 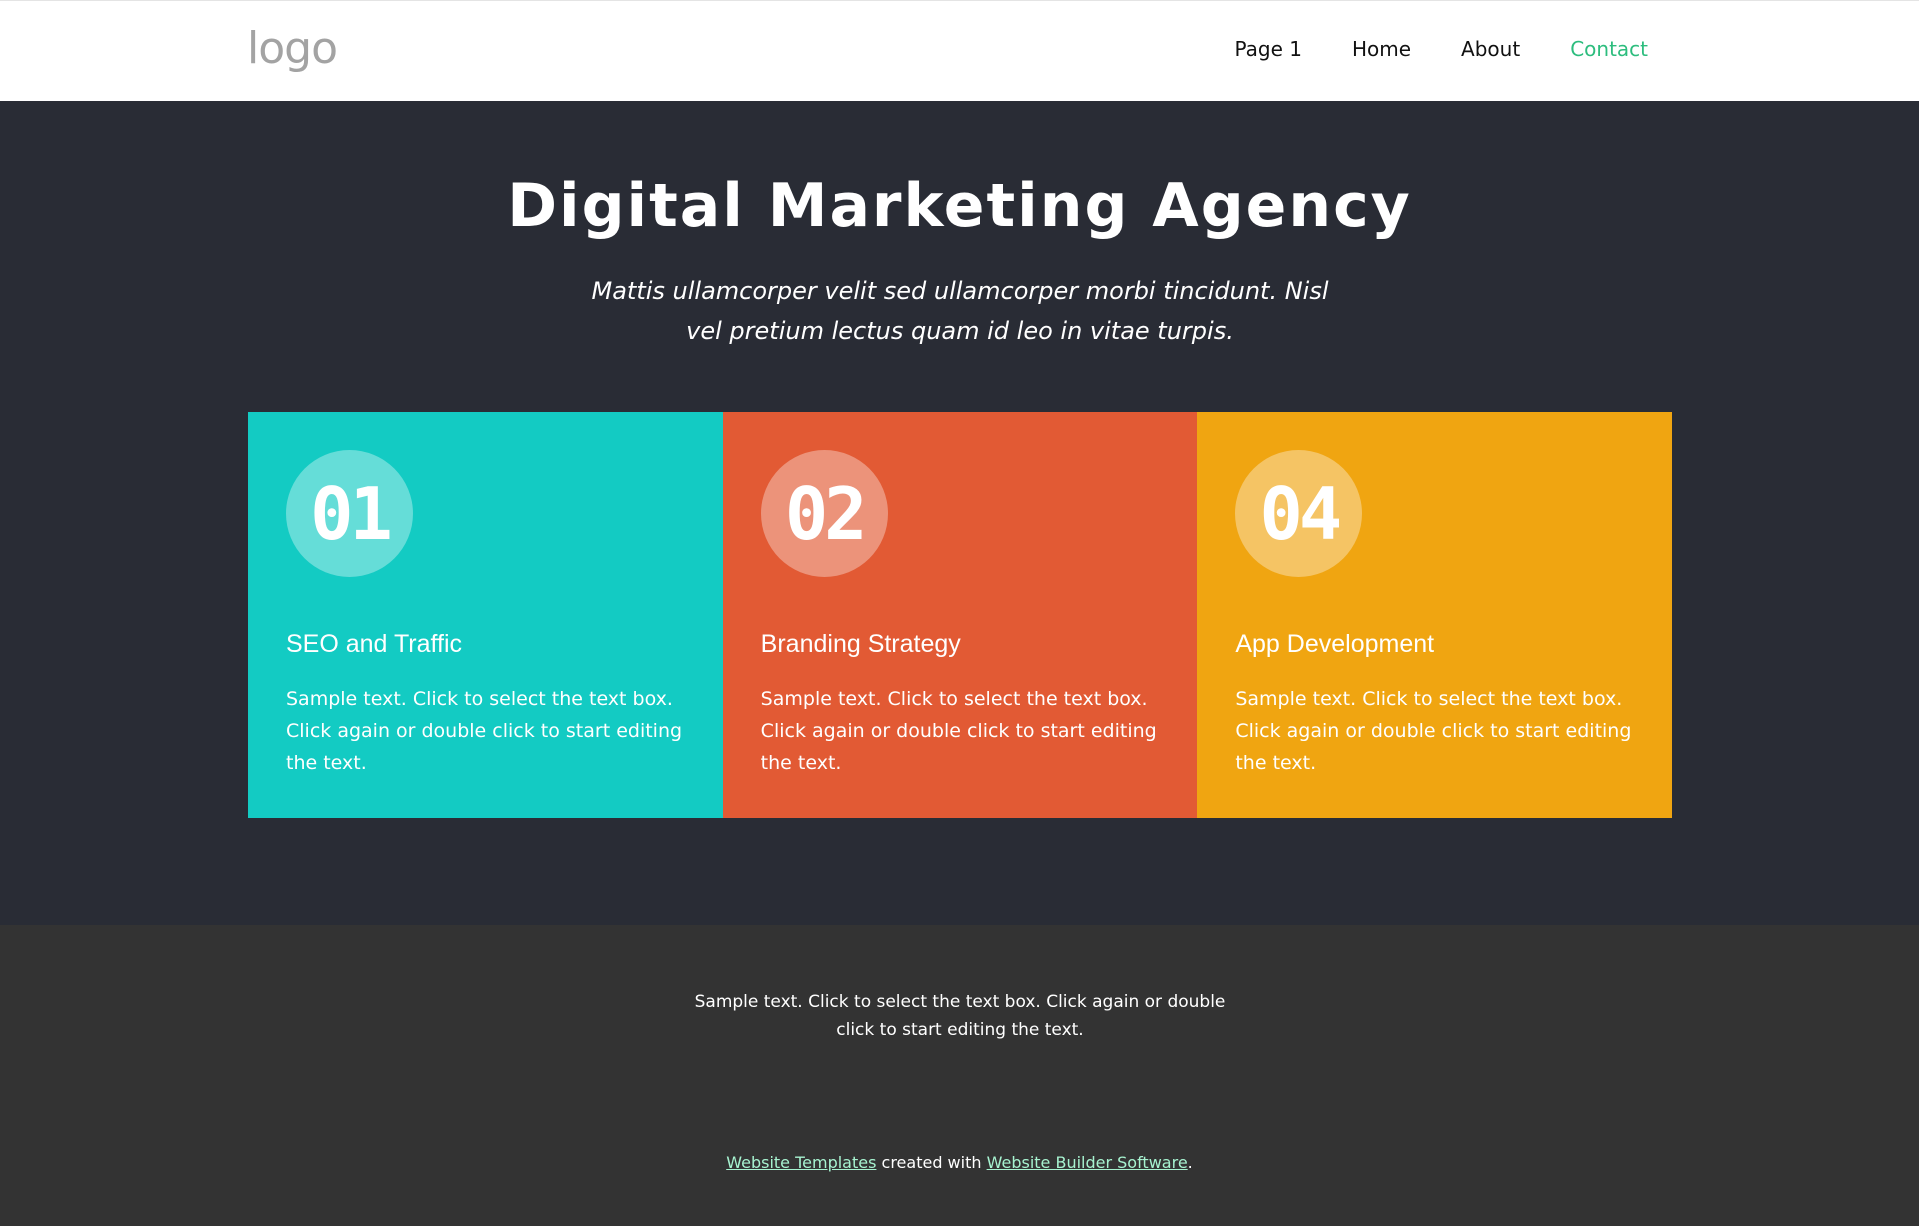 I want to click on number-badge: 01, so click(x=349, y=513).